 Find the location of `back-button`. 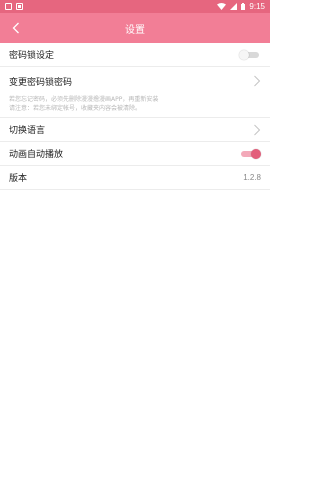

back-button is located at coordinates (16, 28).